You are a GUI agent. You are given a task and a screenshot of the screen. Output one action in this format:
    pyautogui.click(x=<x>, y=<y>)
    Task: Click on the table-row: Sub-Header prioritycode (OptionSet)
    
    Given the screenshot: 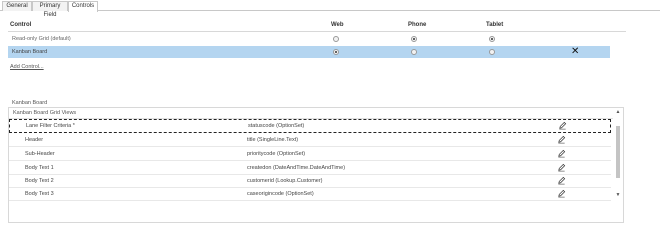 What is the action you would take?
    pyautogui.click(x=310, y=154)
    